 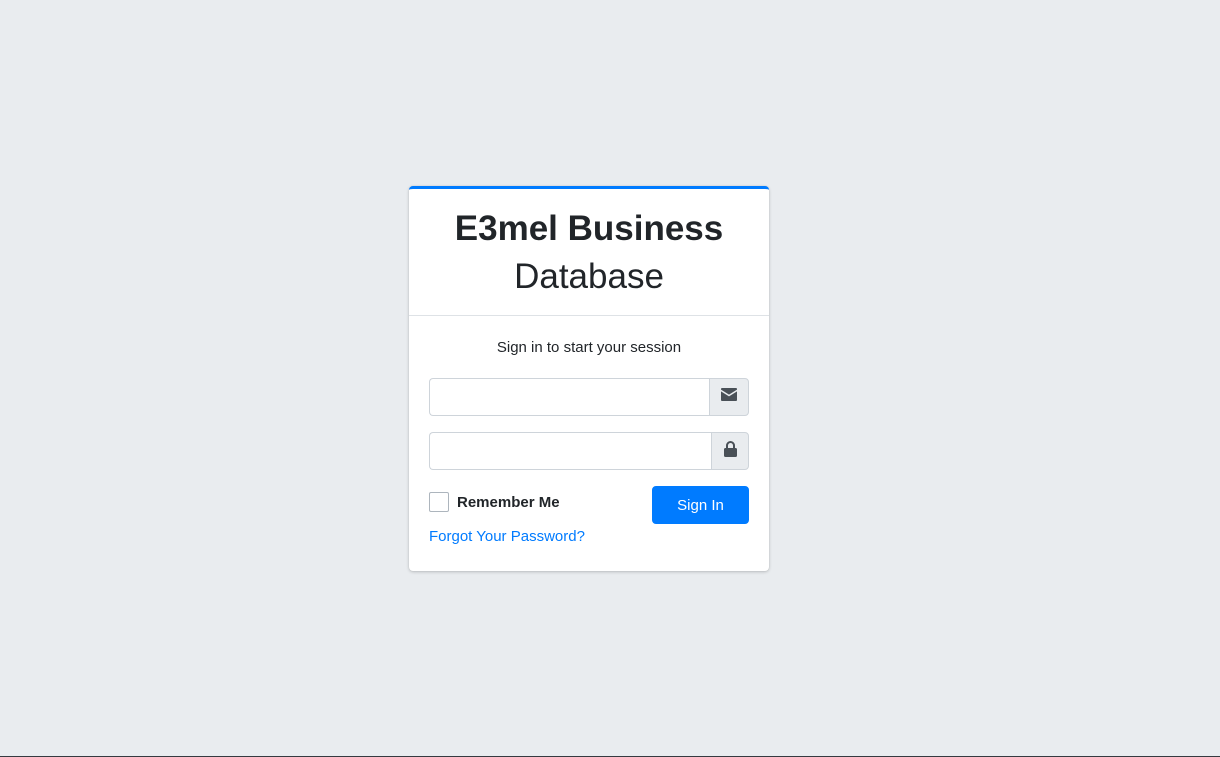 I want to click on envelope-icon, so click(x=729, y=397).